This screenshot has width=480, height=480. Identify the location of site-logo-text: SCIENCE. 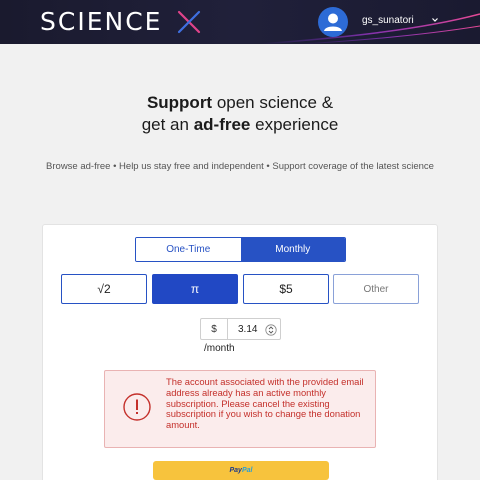
(101, 22).